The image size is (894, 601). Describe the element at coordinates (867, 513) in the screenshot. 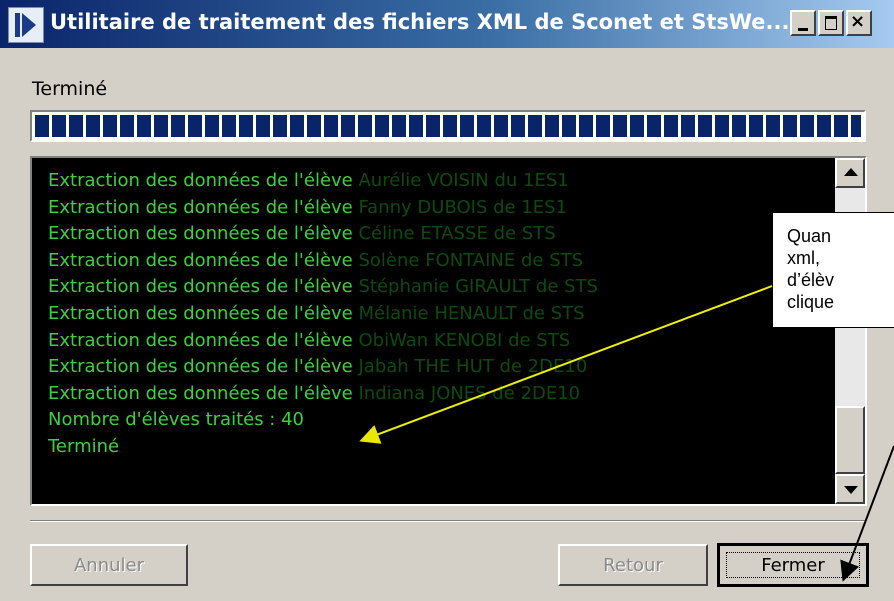

I see `black-arrow` at that location.